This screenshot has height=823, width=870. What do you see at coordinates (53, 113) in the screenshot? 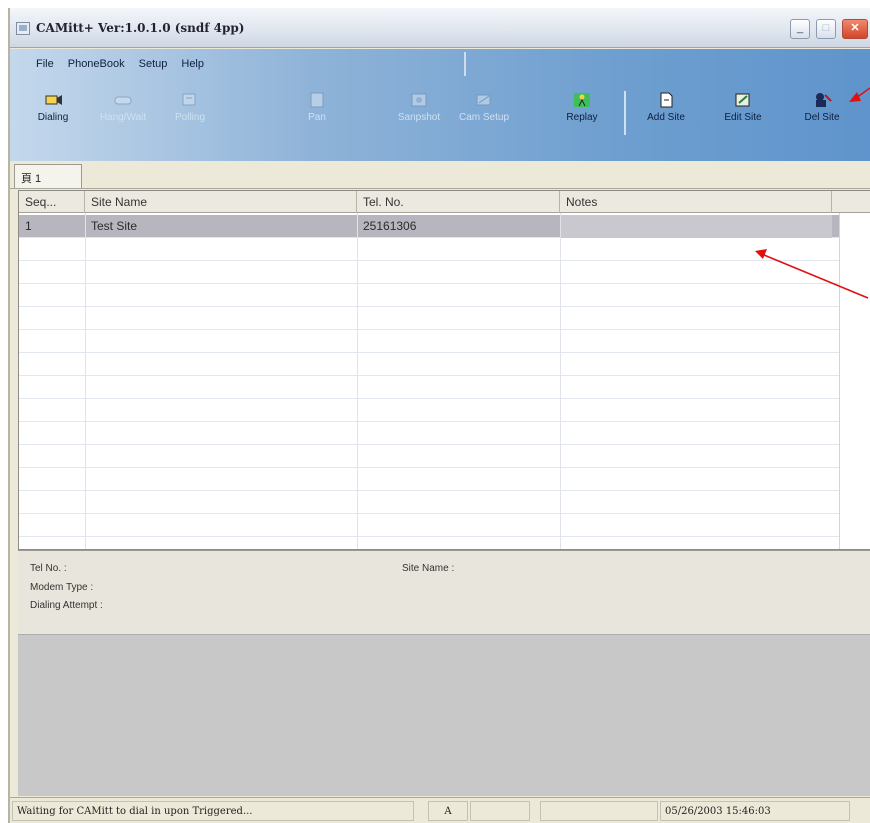
I see `dialing-button: Dialing` at bounding box center [53, 113].